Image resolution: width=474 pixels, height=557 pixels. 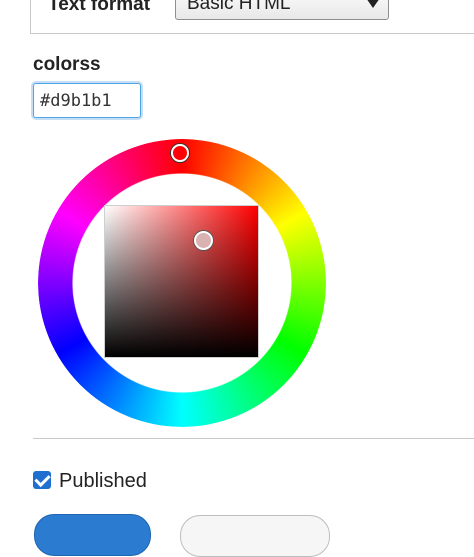 I want to click on text-format-selected: Basic HTML, so click(x=239, y=7).